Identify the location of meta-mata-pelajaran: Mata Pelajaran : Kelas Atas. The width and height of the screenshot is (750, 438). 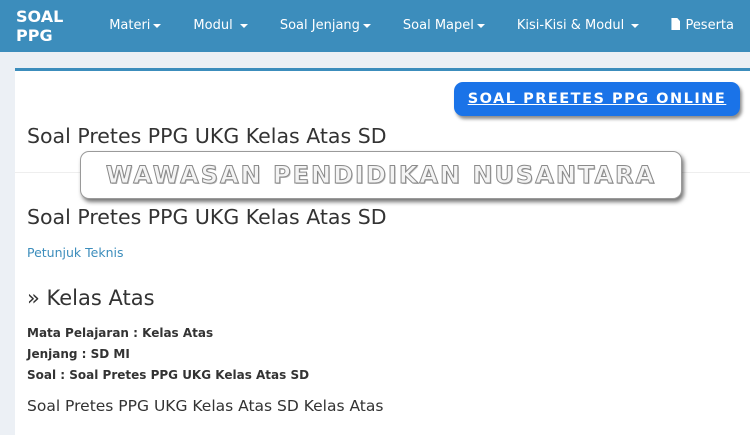
(120, 333).